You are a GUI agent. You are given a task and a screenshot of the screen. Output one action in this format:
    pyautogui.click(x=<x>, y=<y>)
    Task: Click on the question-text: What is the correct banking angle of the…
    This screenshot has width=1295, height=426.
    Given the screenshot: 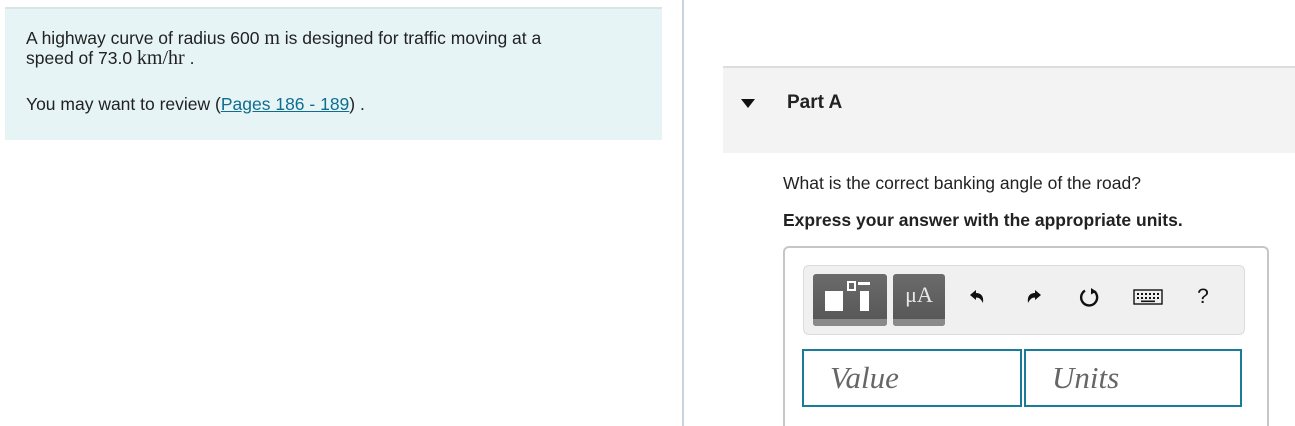 What is the action you would take?
    pyautogui.click(x=962, y=183)
    